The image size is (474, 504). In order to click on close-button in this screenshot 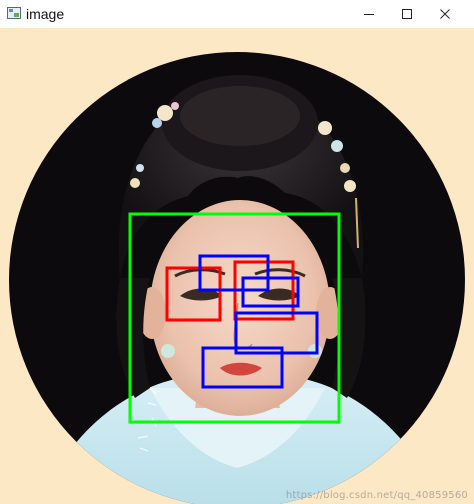, I will do `click(445, 14)`.